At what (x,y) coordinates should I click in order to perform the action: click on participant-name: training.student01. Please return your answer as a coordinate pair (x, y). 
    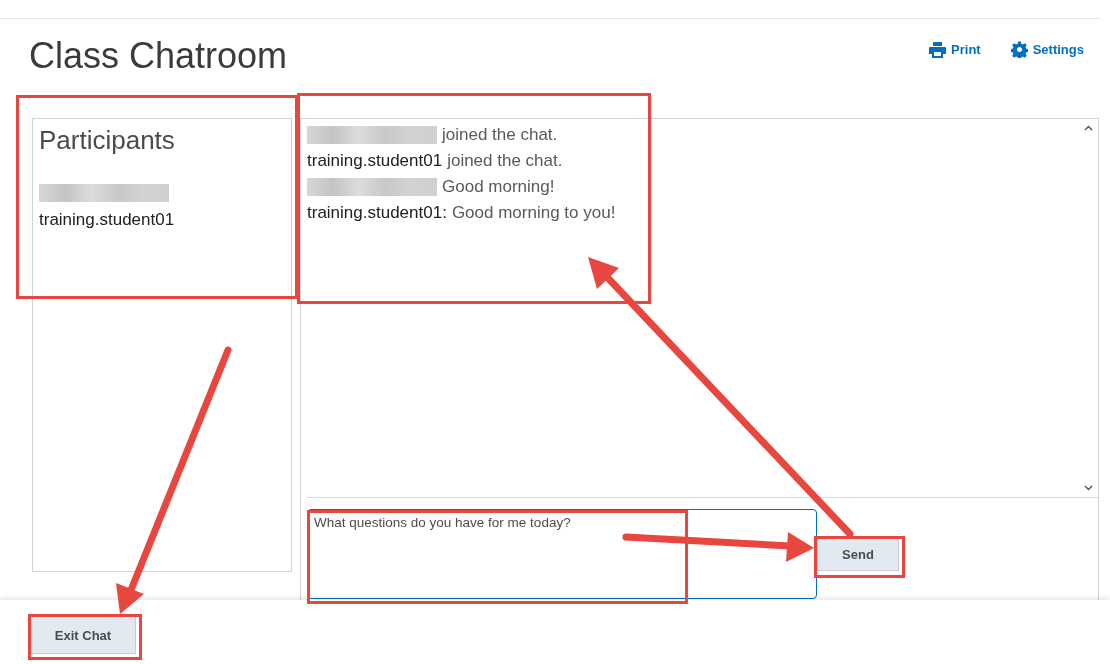
    Looking at the image, I should click on (107, 220).